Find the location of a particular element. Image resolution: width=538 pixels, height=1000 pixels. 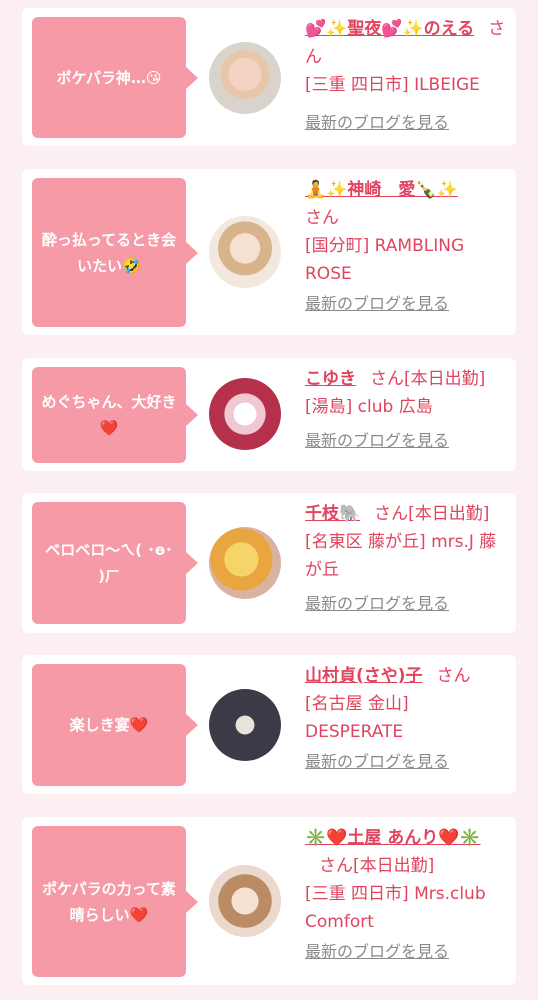

girl-name-link: 💕✨聖夜💕✨のえる is located at coordinates (389, 29).